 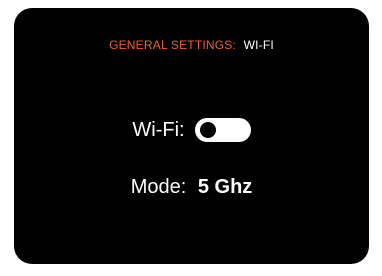 What do you see at coordinates (173, 45) in the screenshot?
I see `breadcrumb-section: GENERAL SETTINGS:` at bounding box center [173, 45].